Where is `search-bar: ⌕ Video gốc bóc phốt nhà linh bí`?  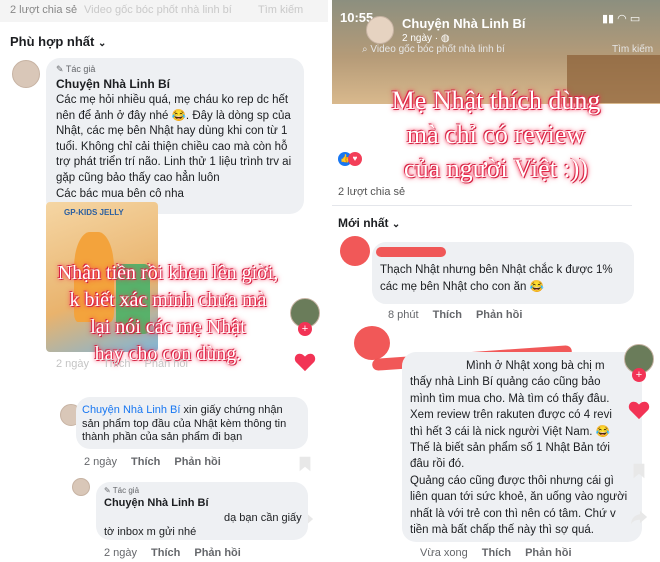
search-bar: ⌕ Video gốc bóc phốt nhà linh bí is located at coordinates (433, 49).